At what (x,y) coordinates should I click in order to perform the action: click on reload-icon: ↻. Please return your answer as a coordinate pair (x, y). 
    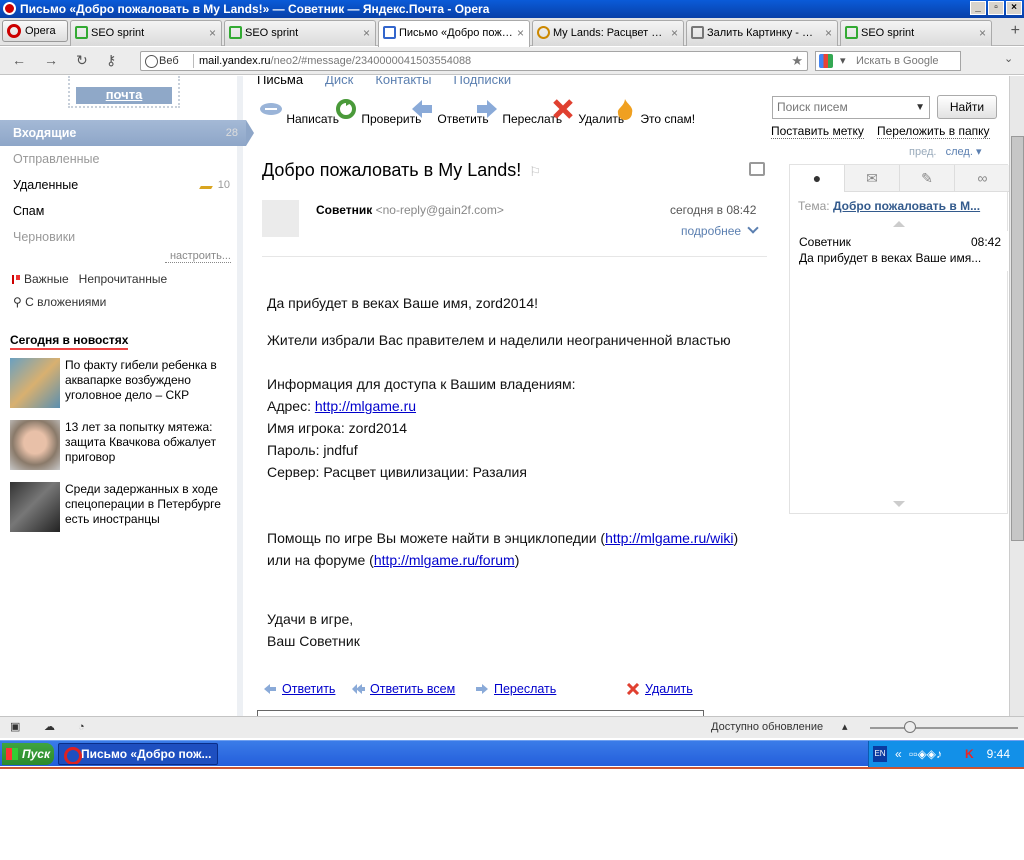
    Looking at the image, I should click on (82, 60).